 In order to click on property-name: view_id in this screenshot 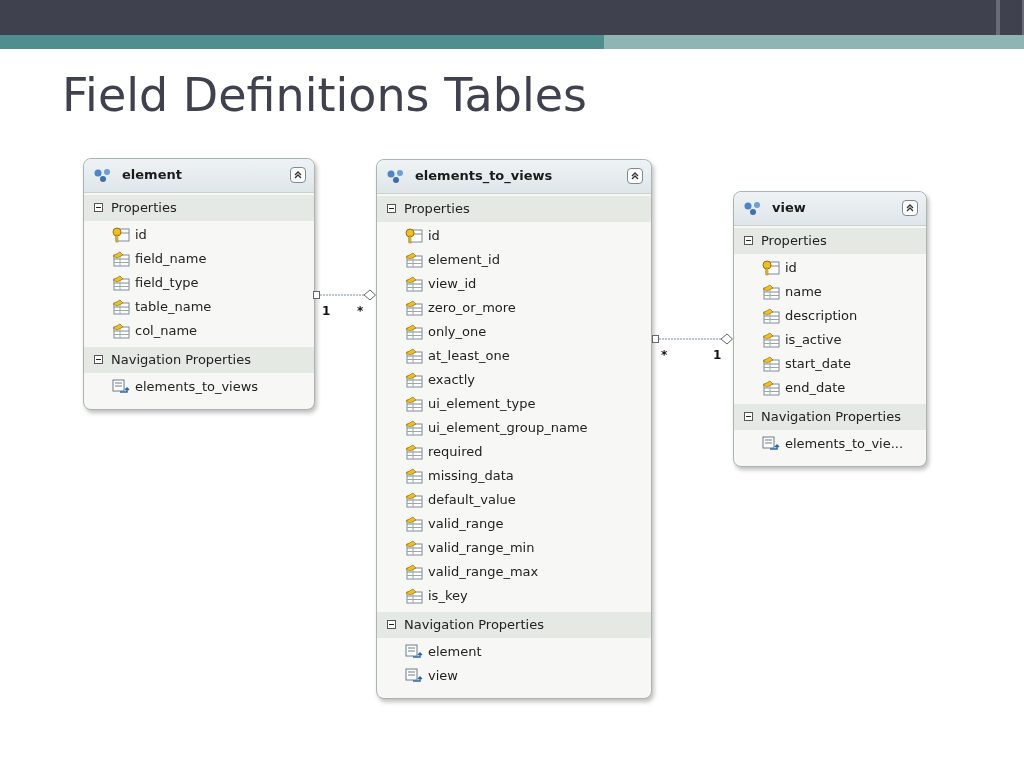, I will do `click(452, 283)`.